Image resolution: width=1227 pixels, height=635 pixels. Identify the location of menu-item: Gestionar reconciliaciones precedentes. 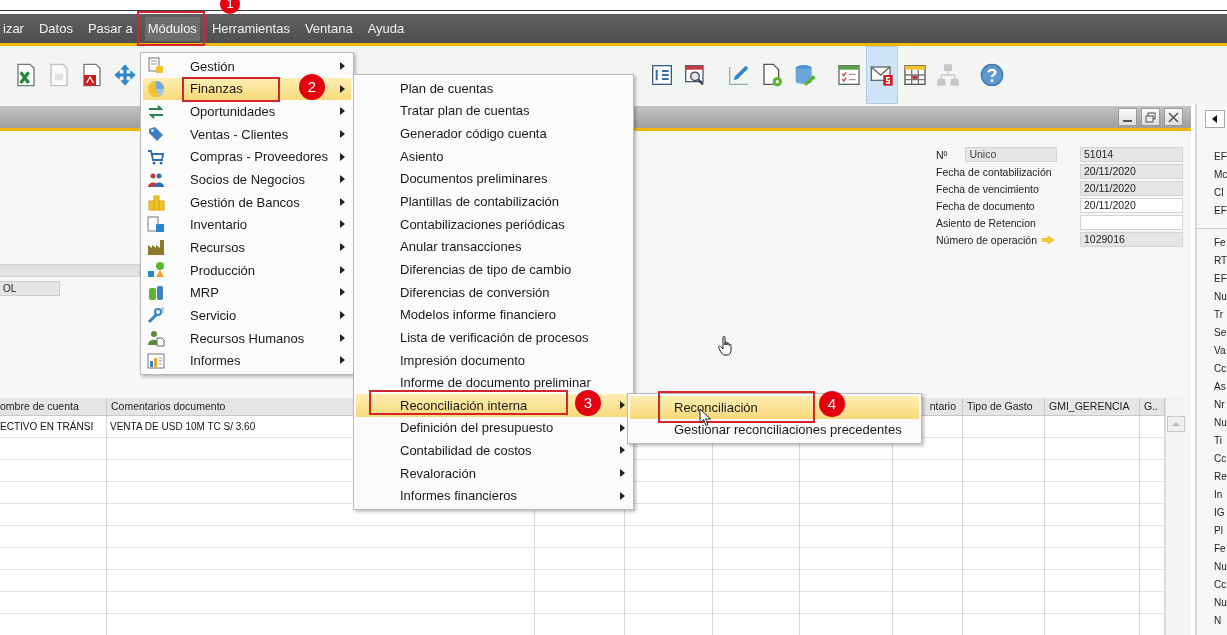
(774, 430).